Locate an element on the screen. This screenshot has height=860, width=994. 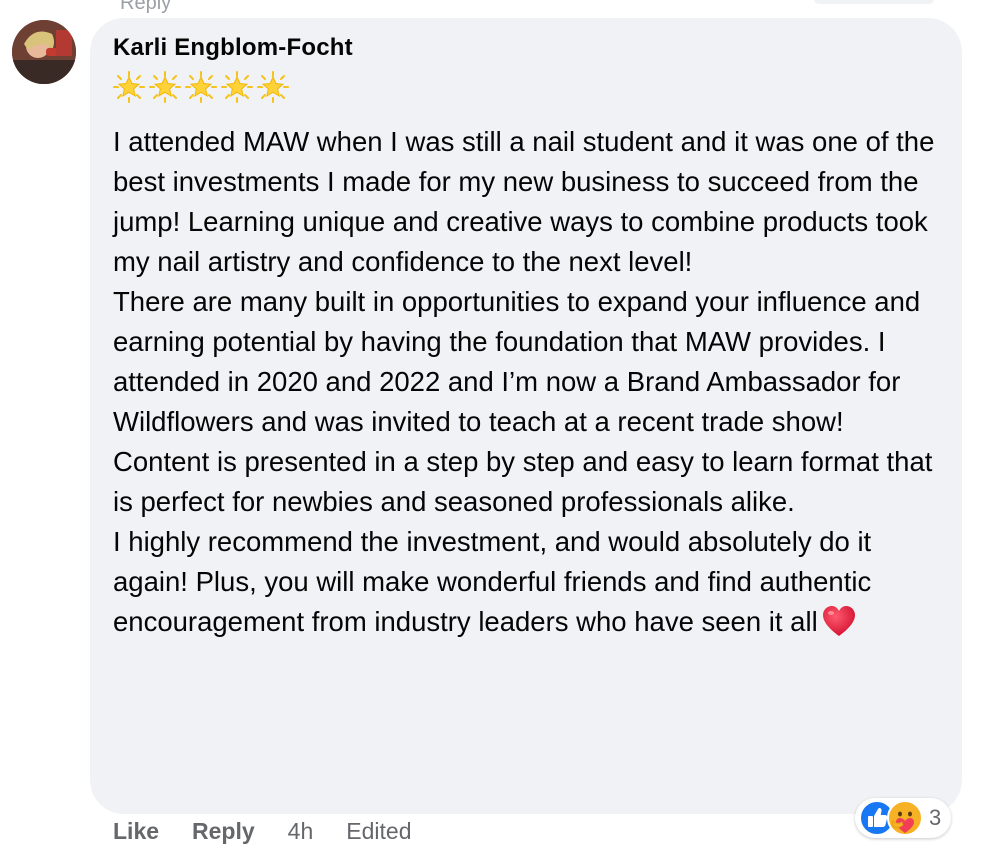
comment-timestamp: 4h is located at coordinates (301, 831).